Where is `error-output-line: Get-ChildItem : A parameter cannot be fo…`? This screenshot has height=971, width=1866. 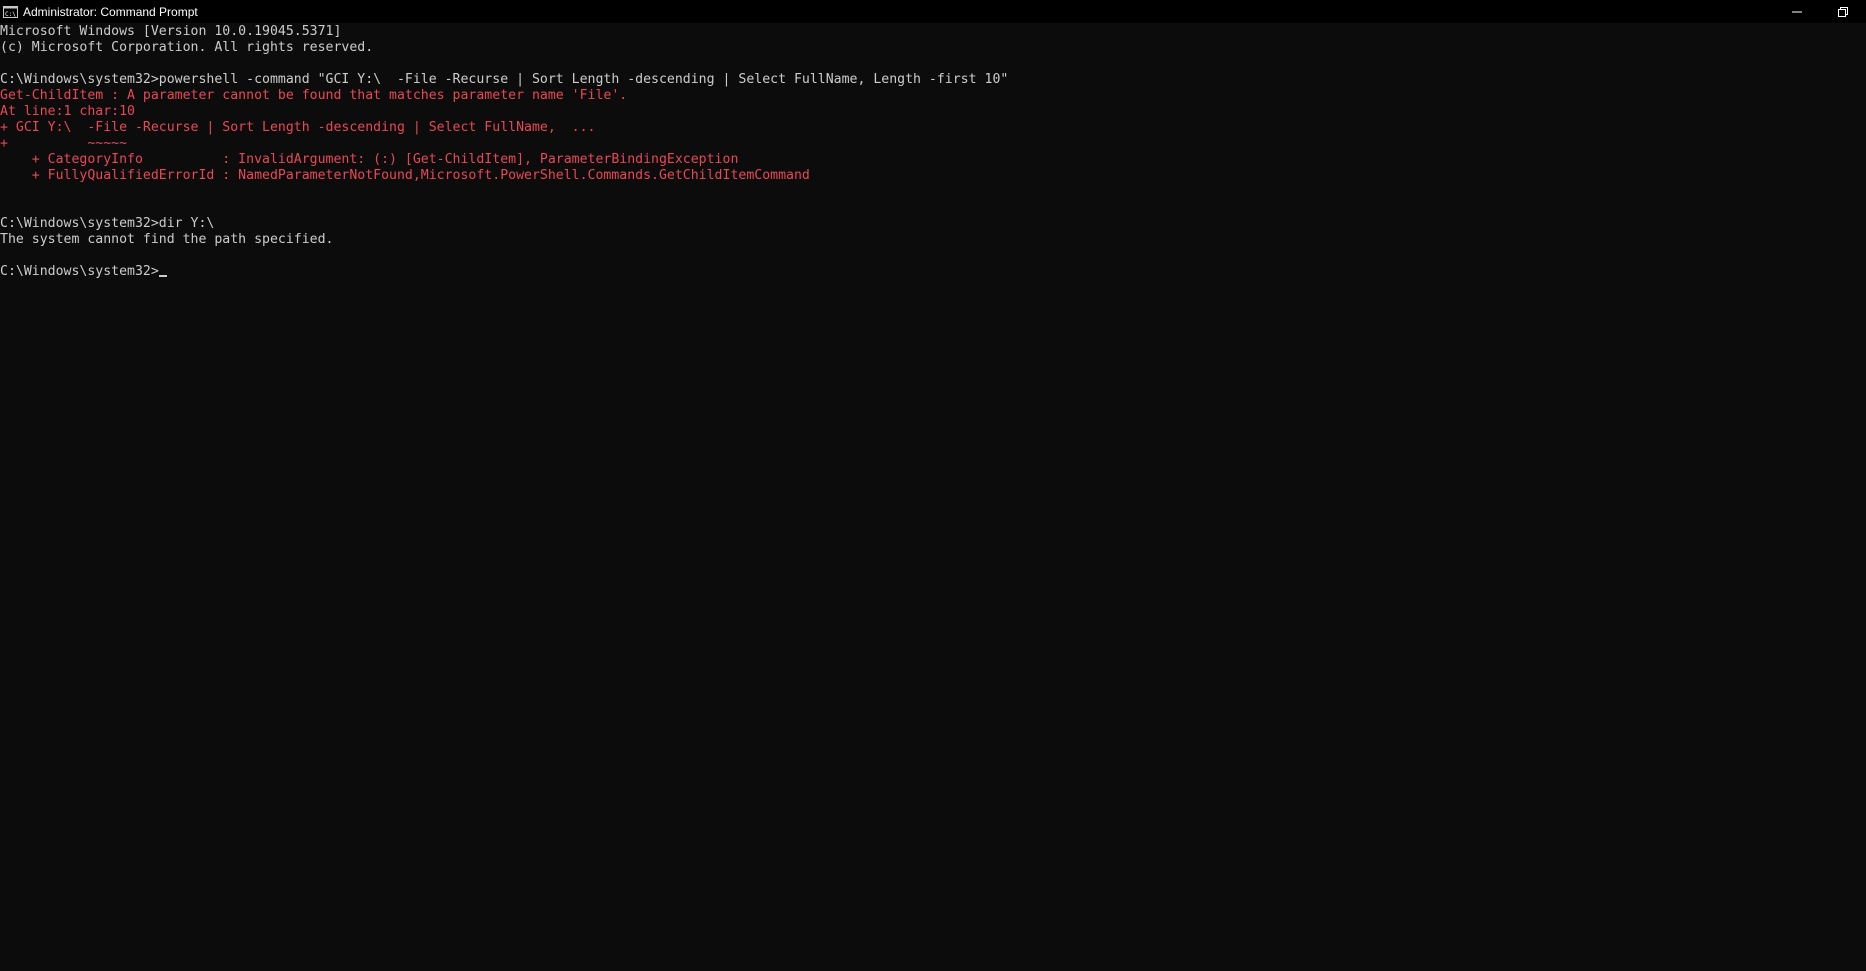
error-output-line: Get-ChildItem : A parameter cannot be fo… is located at coordinates (314, 95).